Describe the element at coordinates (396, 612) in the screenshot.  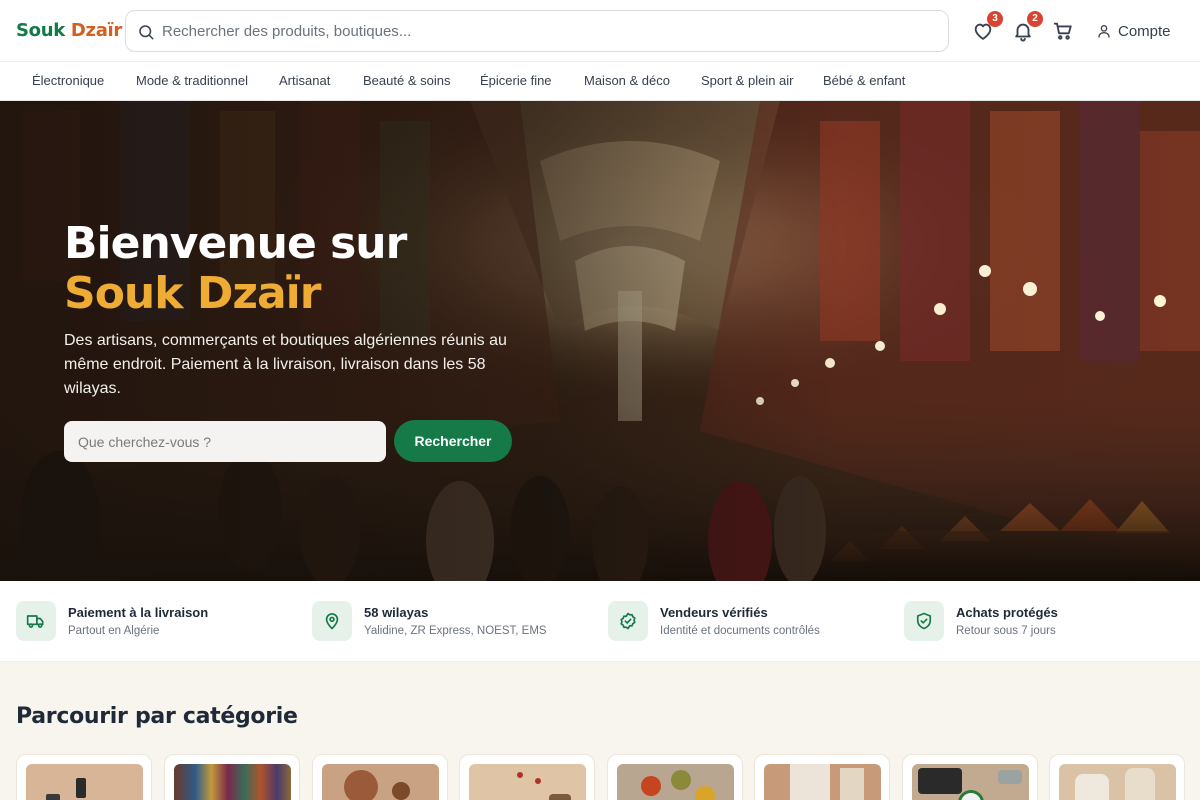
I see `feature-title: 58 wilayas` at that location.